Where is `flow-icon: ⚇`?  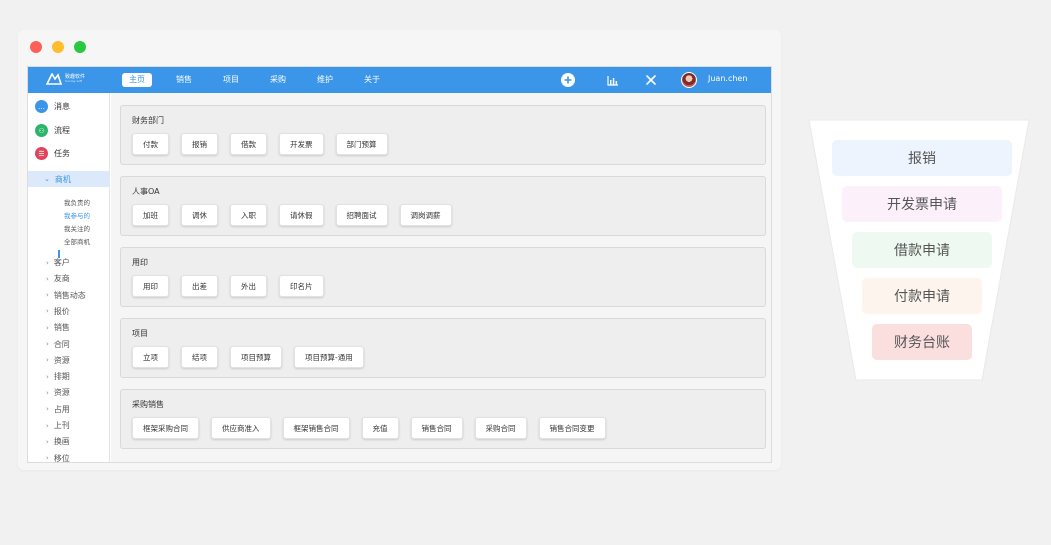
flow-icon: ⚇ is located at coordinates (41, 130).